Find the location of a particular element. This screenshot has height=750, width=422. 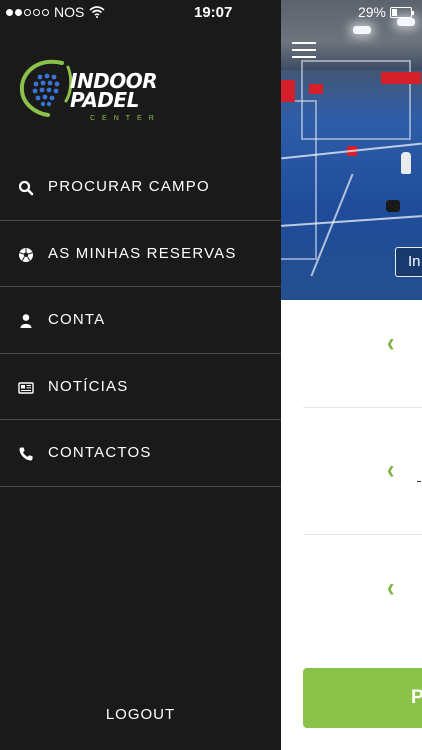

logout-button: LOGOUT is located at coordinates (140, 714).